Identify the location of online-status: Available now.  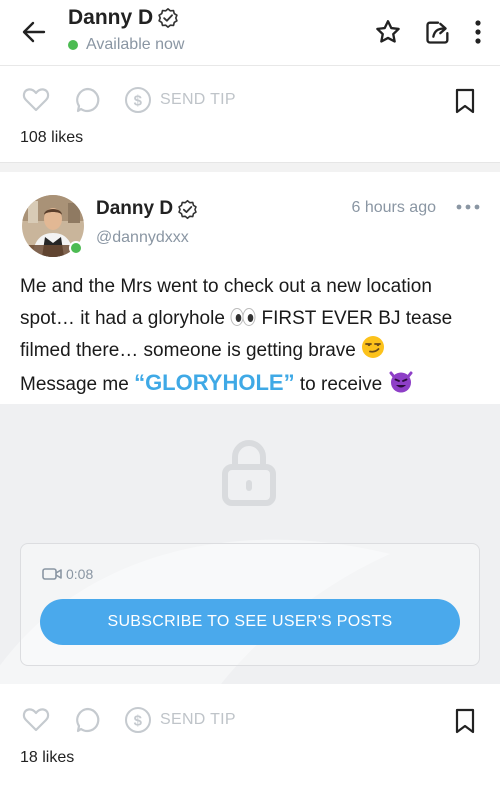
(126, 45).